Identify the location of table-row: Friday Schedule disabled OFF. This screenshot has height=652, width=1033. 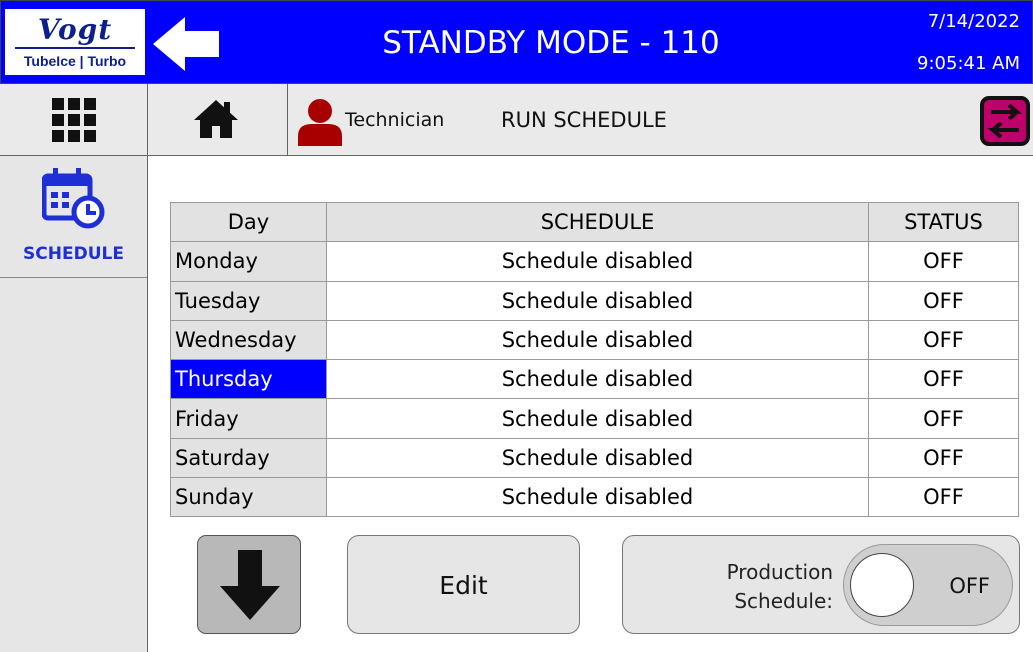
(594, 418).